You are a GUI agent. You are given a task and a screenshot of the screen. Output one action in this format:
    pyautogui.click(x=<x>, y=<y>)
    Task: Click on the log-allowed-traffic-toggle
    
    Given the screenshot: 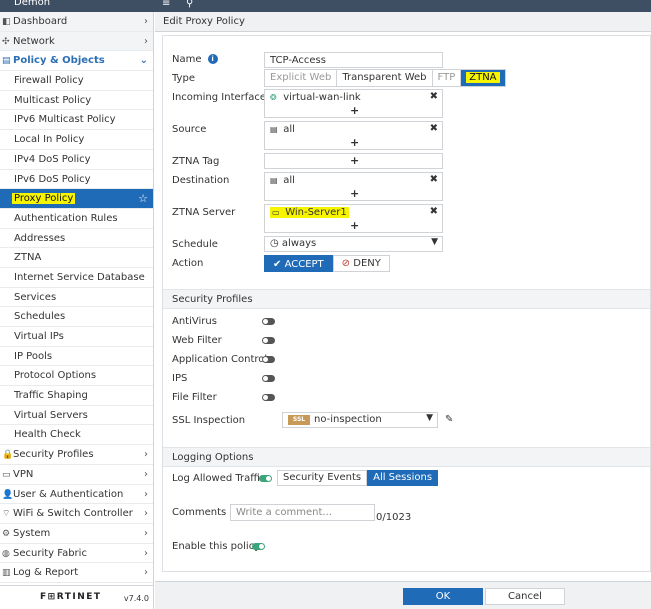 What is the action you would take?
    pyautogui.click(x=265, y=478)
    